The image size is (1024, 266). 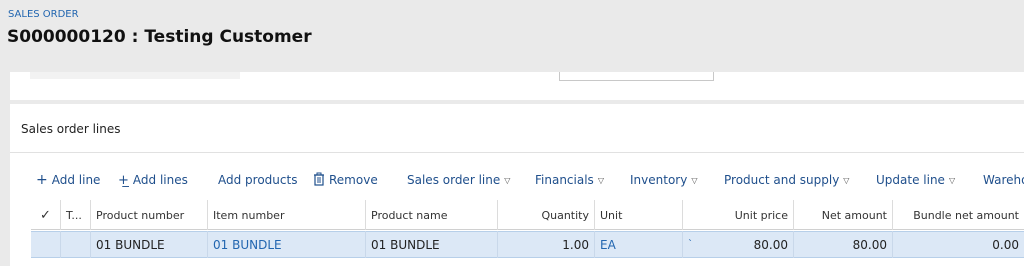 What do you see at coordinates (659, 180) in the screenshot?
I see `inventory-label: Inventory` at bounding box center [659, 180].